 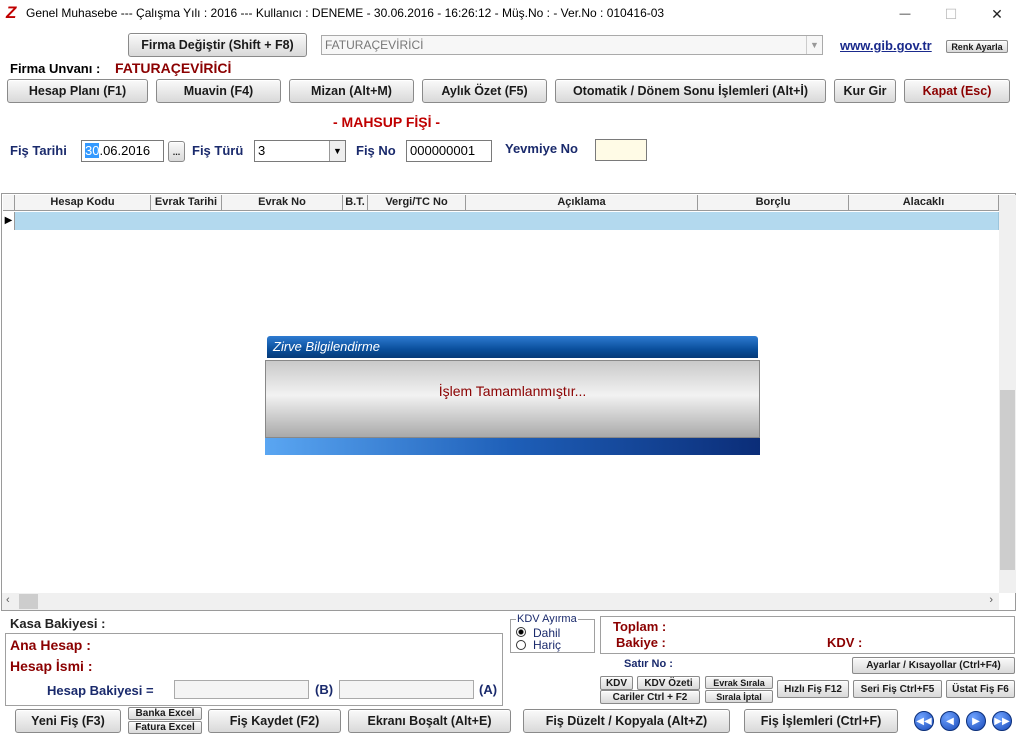 I want to click on close-button: ✕, so click(x=997, y=14).